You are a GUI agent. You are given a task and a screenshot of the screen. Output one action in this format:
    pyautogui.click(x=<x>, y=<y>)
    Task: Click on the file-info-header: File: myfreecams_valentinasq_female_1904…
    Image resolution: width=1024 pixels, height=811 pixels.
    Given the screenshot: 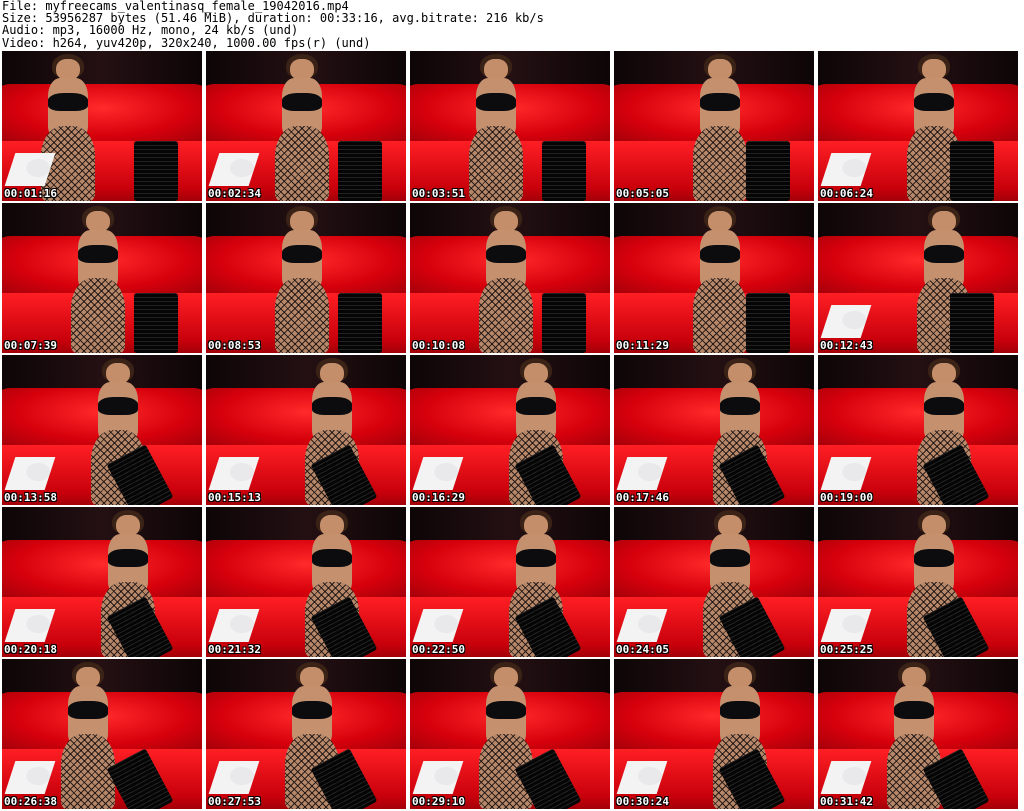 What is the action you would take?
    pyautogui.click(x=512, y=25)
    